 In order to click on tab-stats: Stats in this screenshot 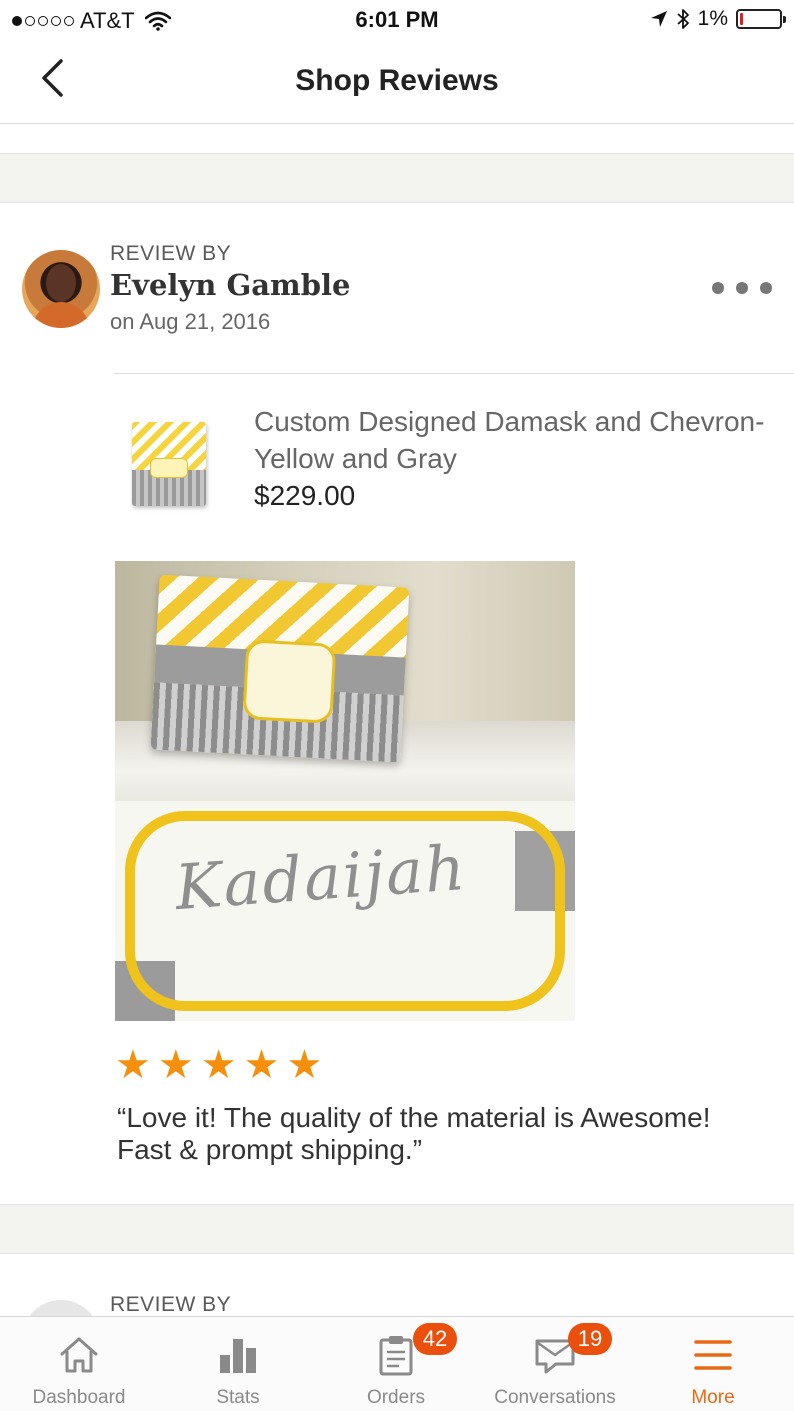, I will do `click(238, 1364)`.